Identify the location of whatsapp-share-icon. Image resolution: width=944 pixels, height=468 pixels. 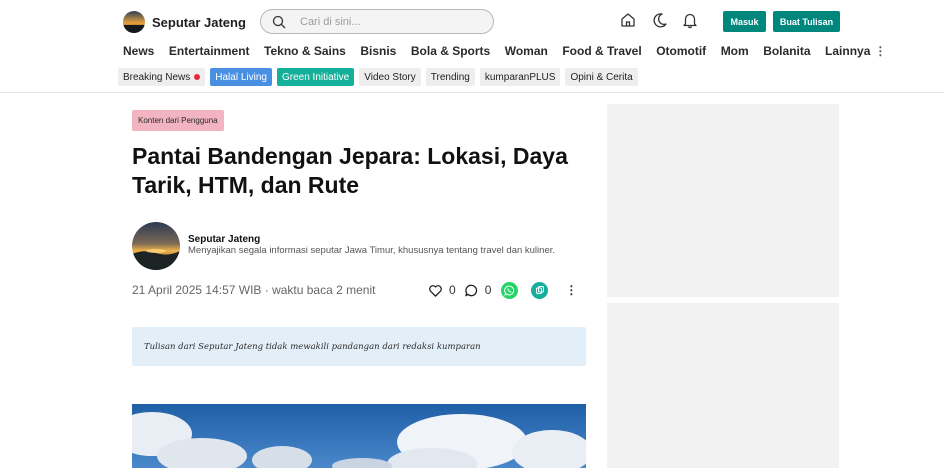
(510, 290).